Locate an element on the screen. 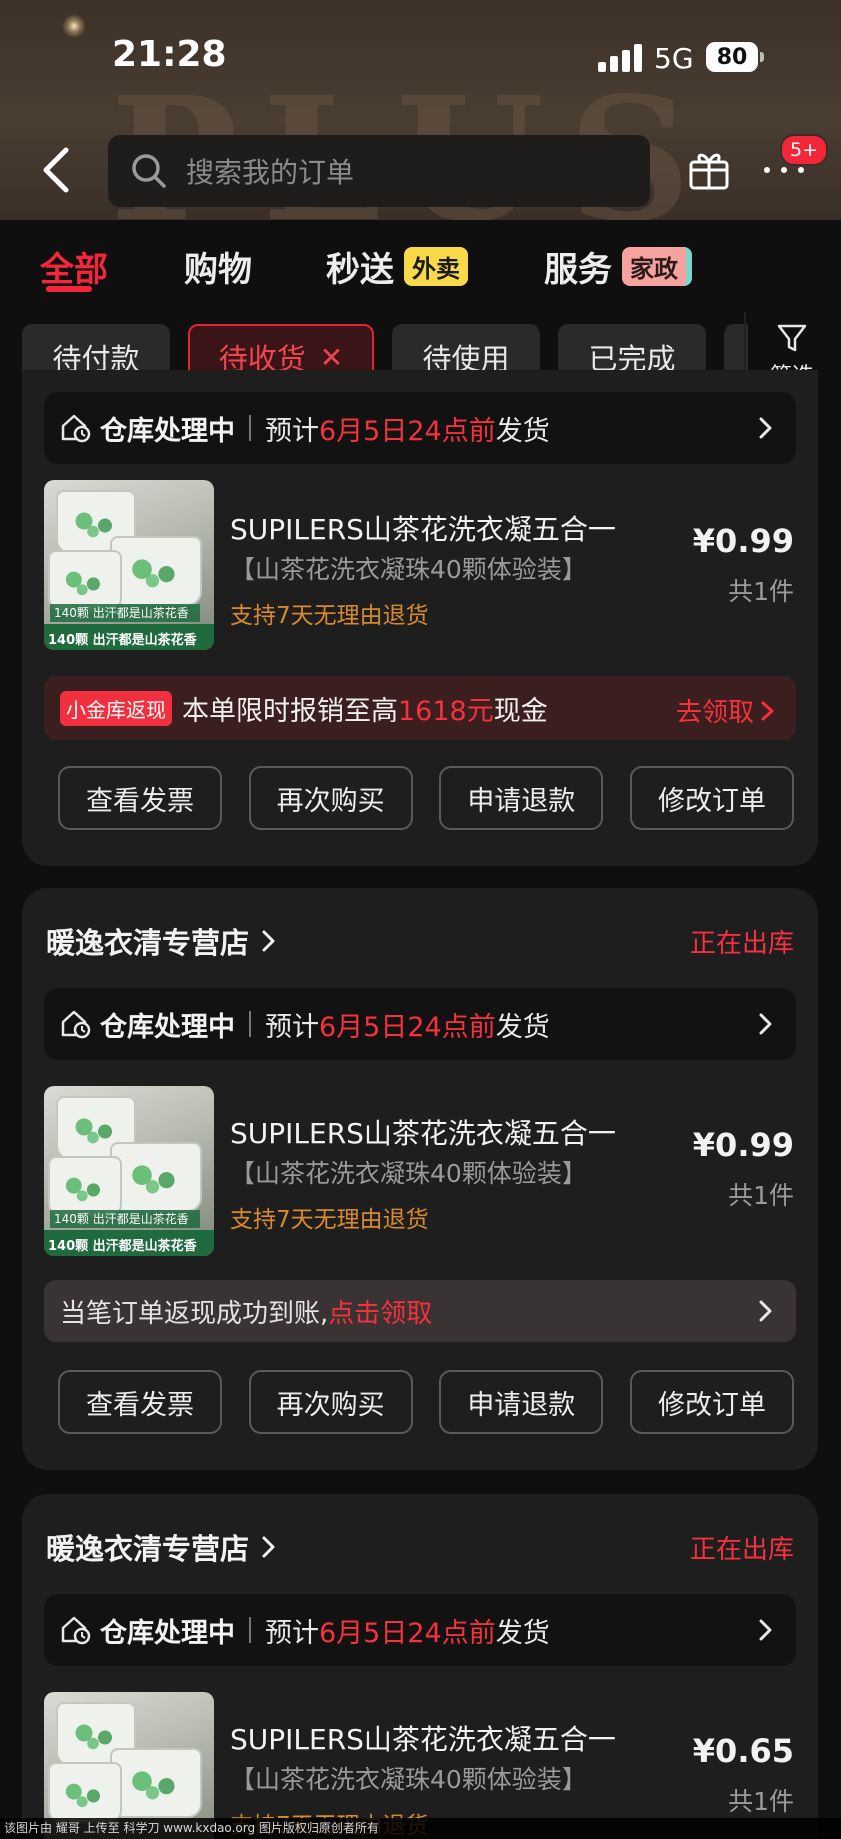  battery-icon: 80 is located at coordinates (735, 57).